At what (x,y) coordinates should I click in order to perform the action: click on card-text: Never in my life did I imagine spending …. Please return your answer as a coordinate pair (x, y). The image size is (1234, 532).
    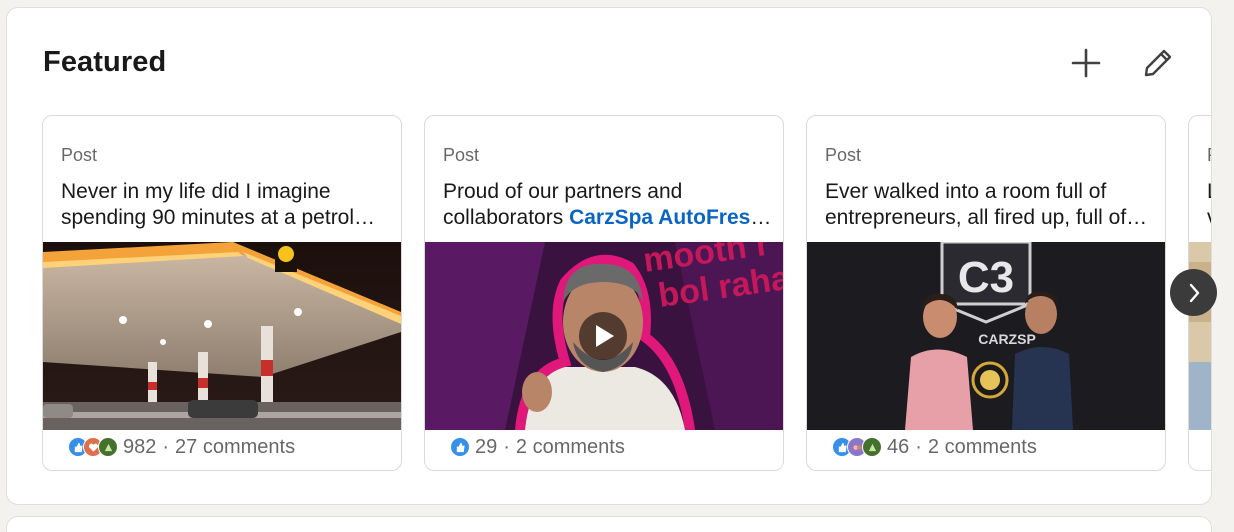
    Looking at the image, I should click on (208, 204).